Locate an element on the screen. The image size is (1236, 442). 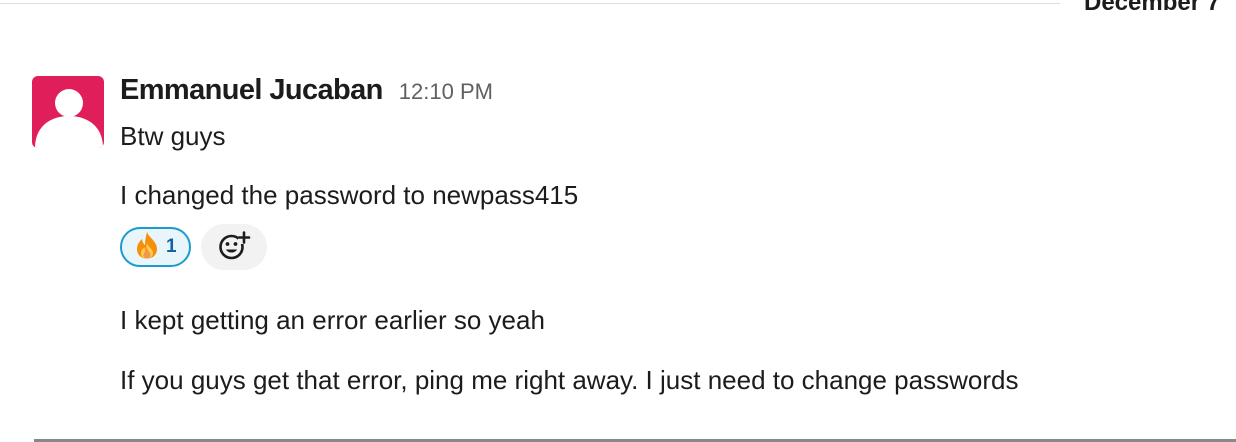
message-line: I kept getting an error earlier so yeah is located at coordinates (332, 320).